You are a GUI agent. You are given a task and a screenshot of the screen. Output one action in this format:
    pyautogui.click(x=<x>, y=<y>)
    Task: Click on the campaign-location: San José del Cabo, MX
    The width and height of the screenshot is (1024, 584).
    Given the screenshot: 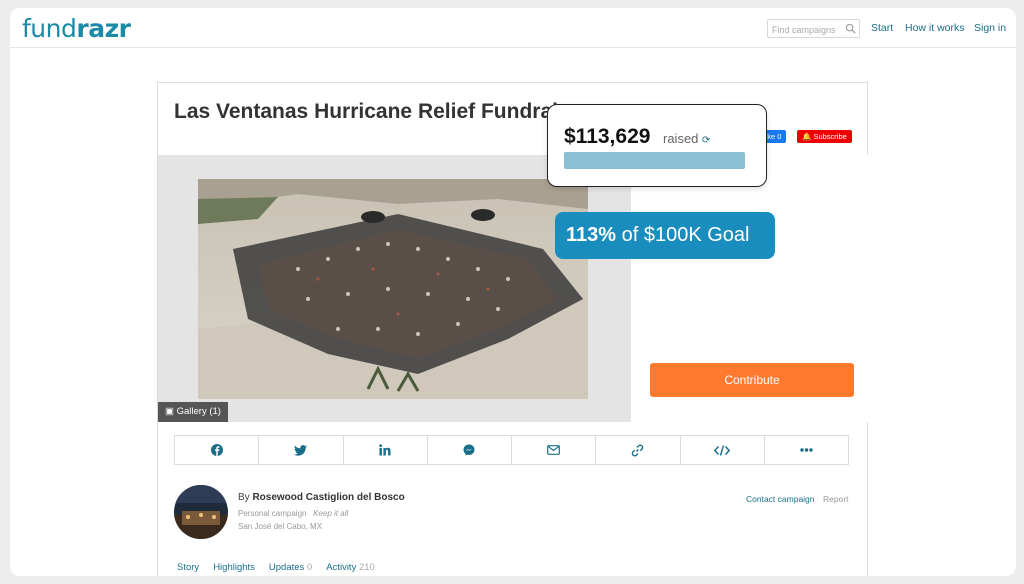 What is the action you would take?
    pyautogui.click(x=280, y=526)
    